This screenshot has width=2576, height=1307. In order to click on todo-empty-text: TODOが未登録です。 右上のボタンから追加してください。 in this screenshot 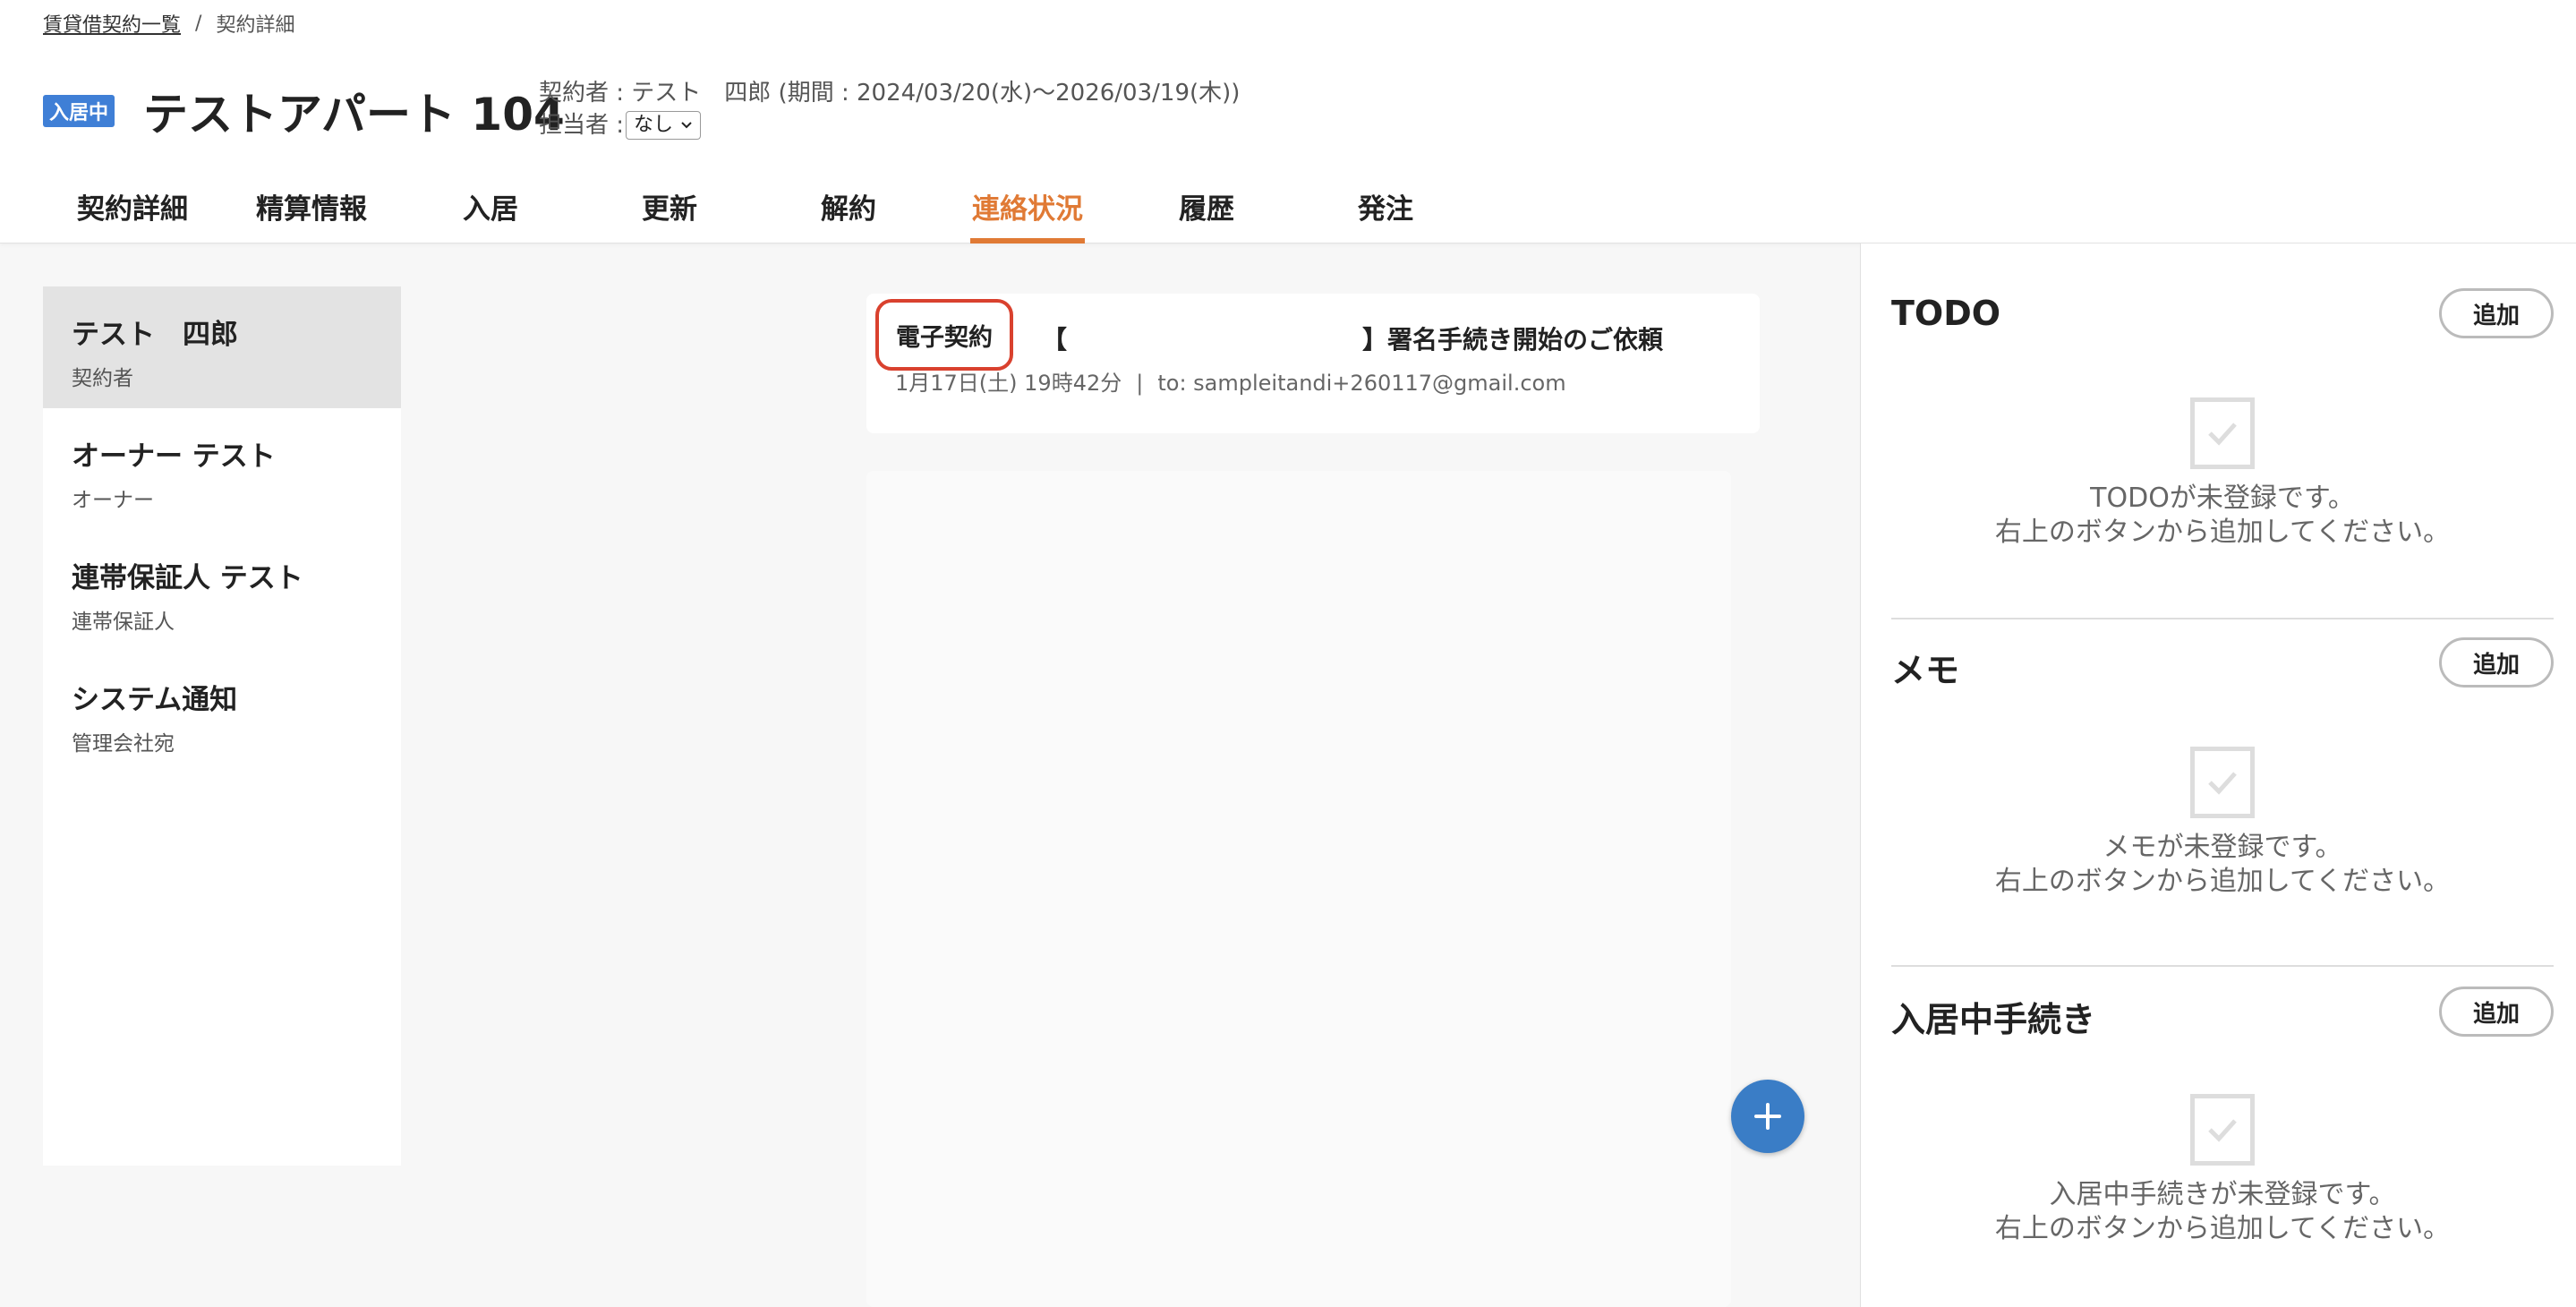, I will do `click(2222, 516)`.